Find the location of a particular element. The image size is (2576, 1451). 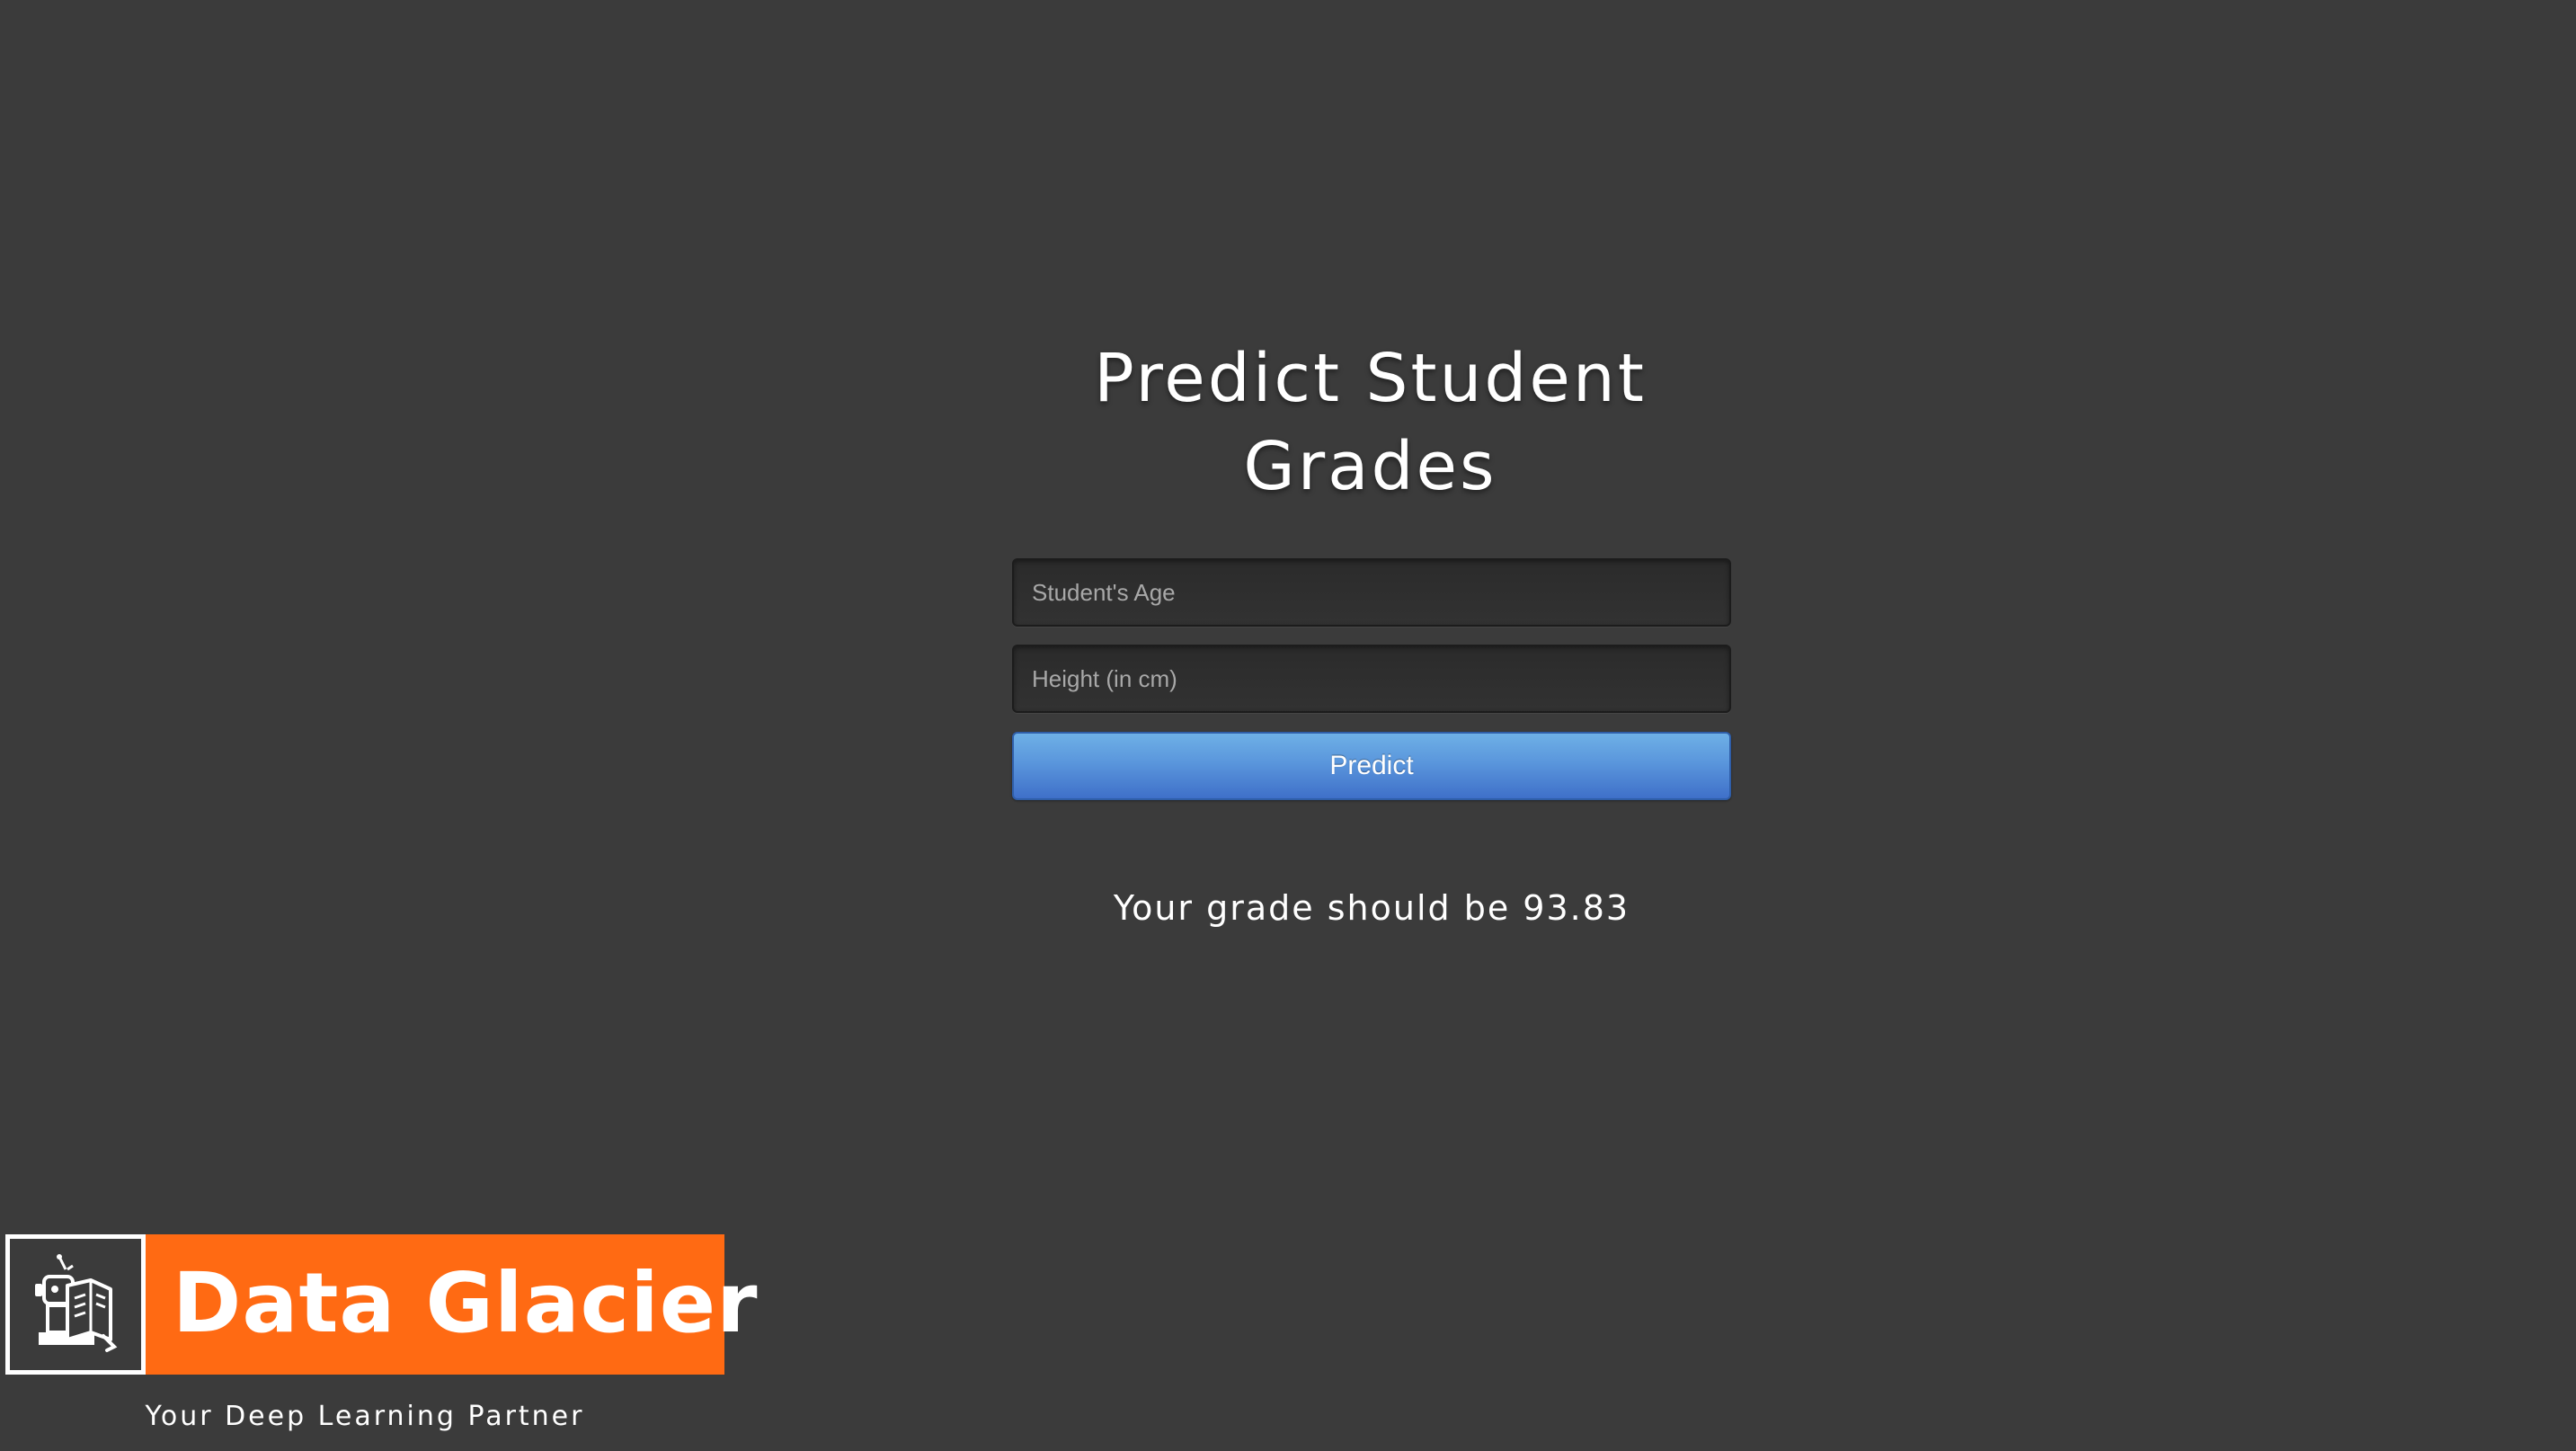

robot-reading-book-icon is located at coordinates (76, 1303).